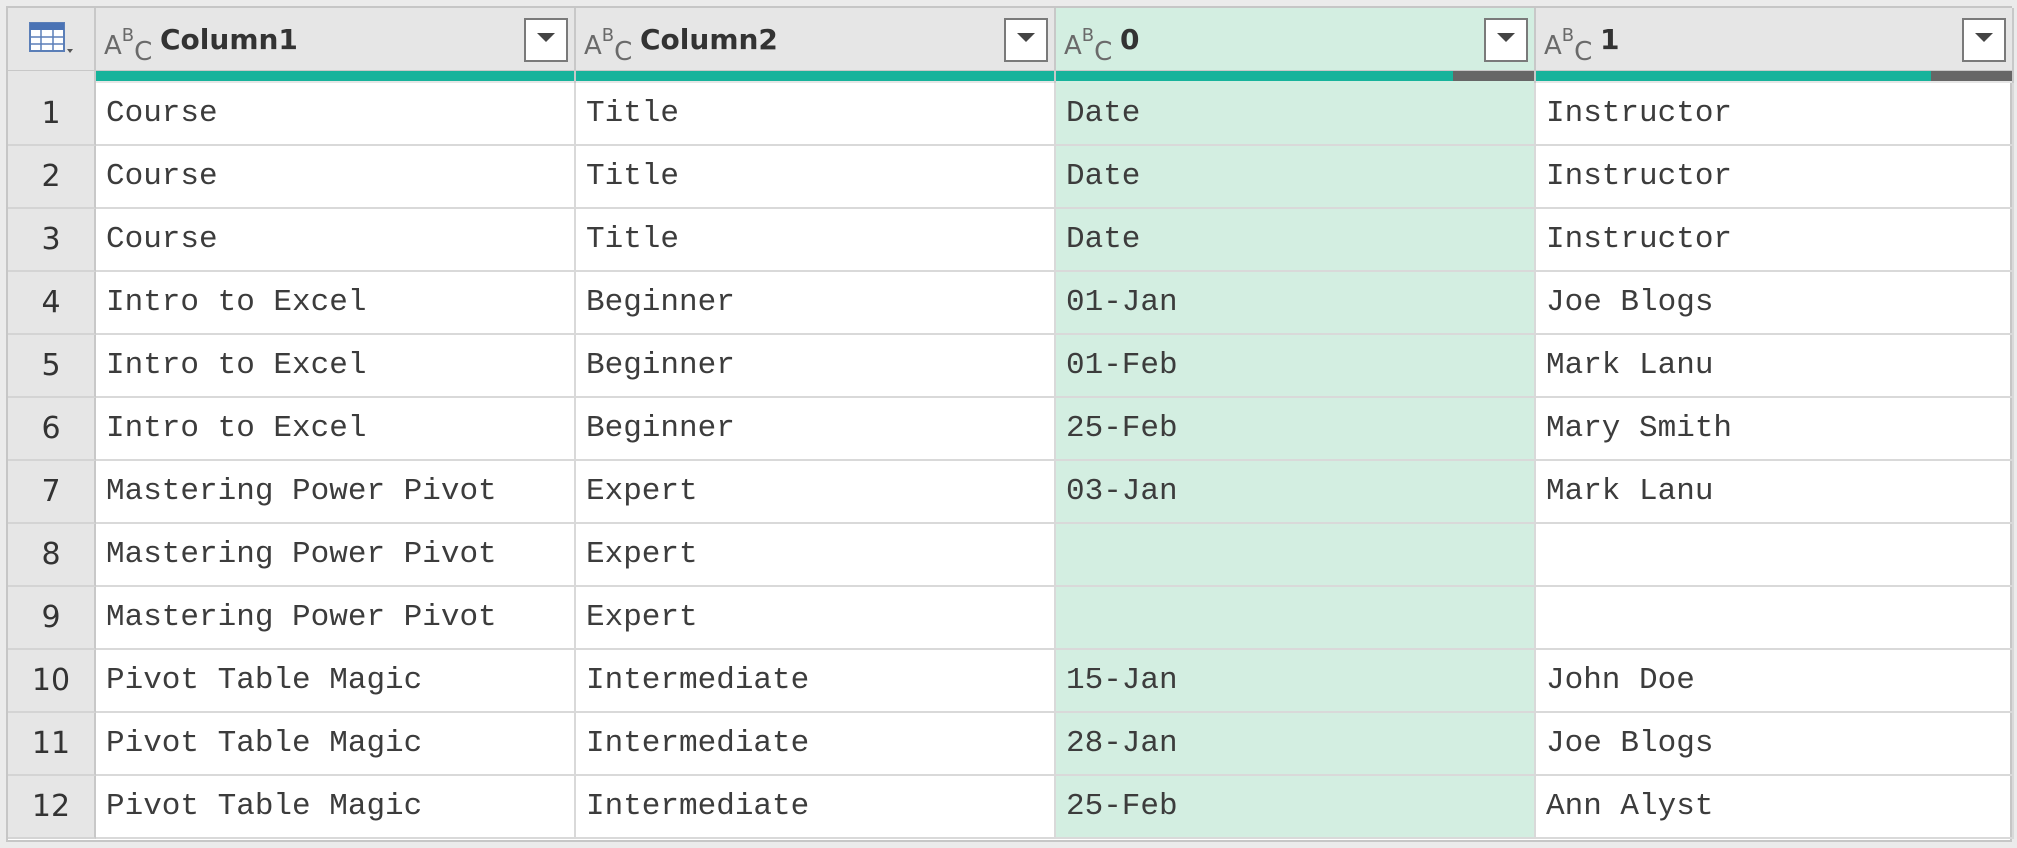 This screenshot has height=848, width=2017. Describe the element at coordinates (1296, 681) in the screenshot. I see `table-cell: 15-Jan` at that location.